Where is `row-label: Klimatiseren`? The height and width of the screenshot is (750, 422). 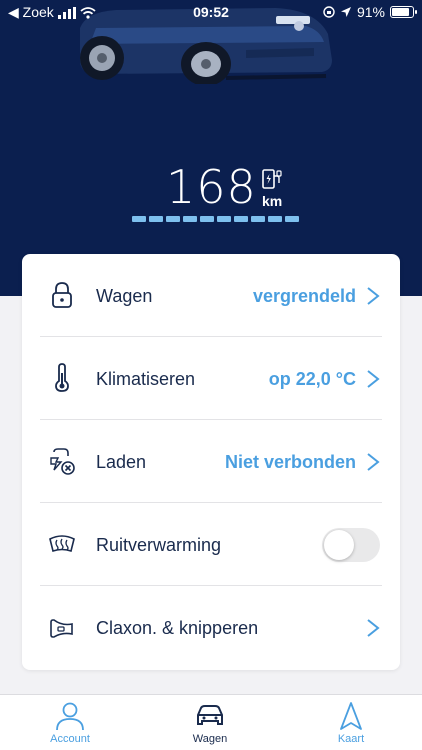
row-label: Klimatiseren is located at coordinates (146, 379).